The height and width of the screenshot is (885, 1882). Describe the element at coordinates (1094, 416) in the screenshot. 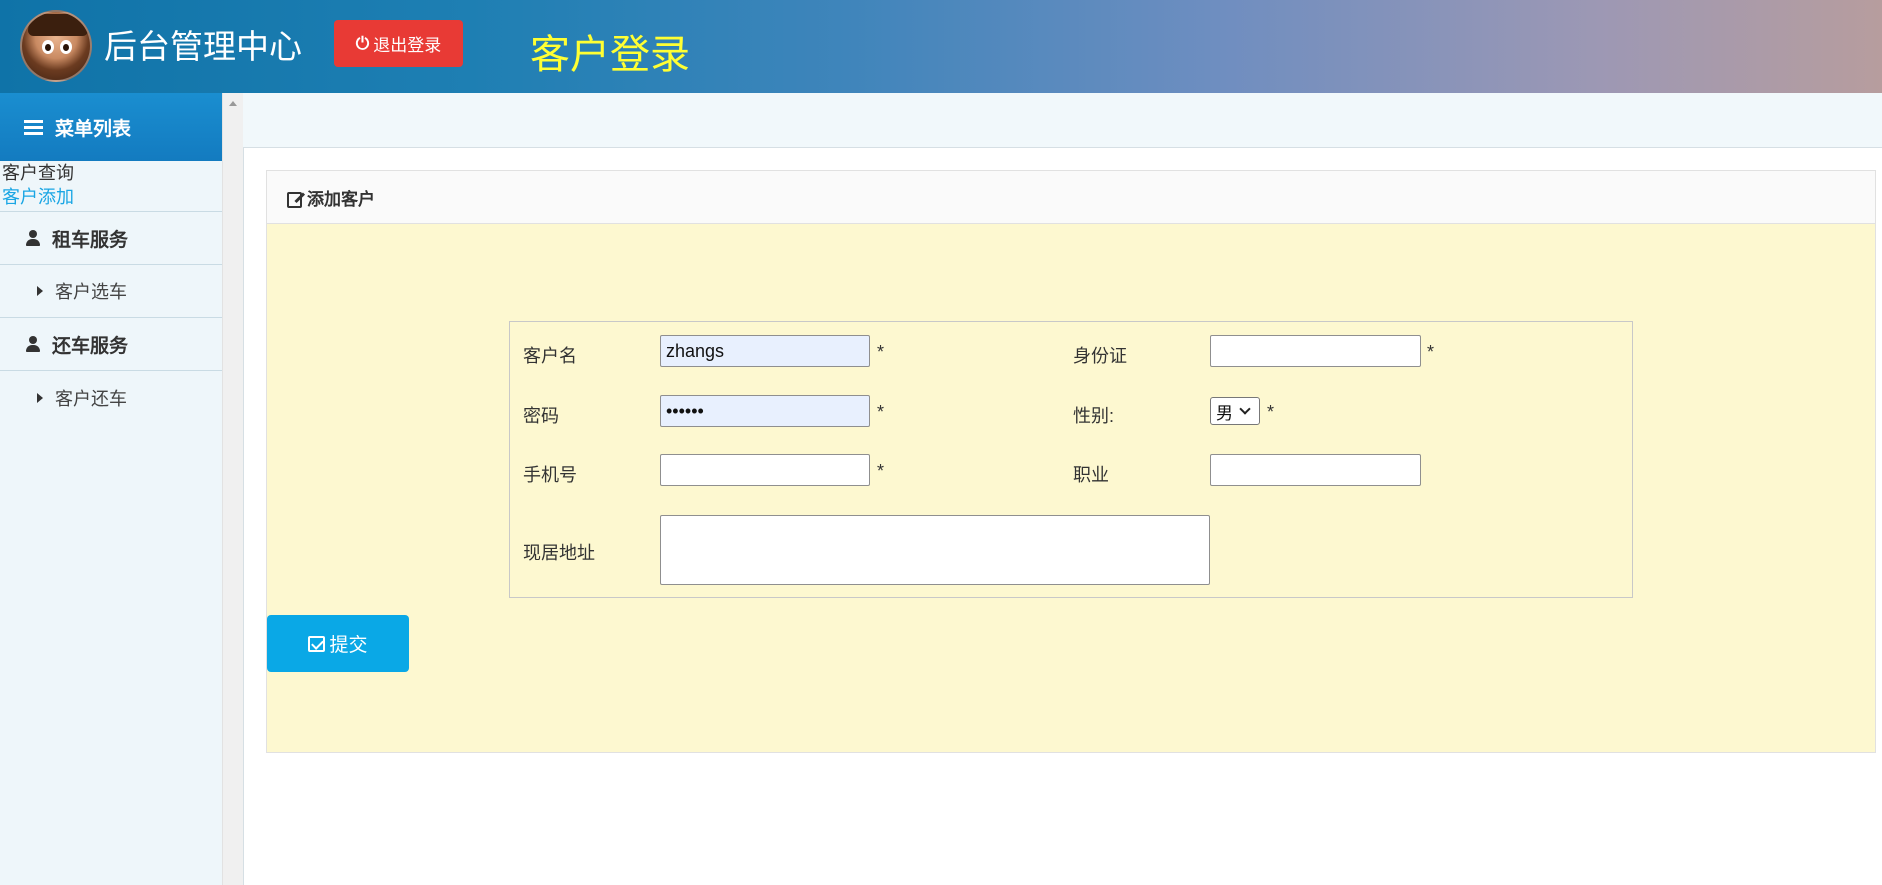

I see `gender-label: 性别:` at that location.